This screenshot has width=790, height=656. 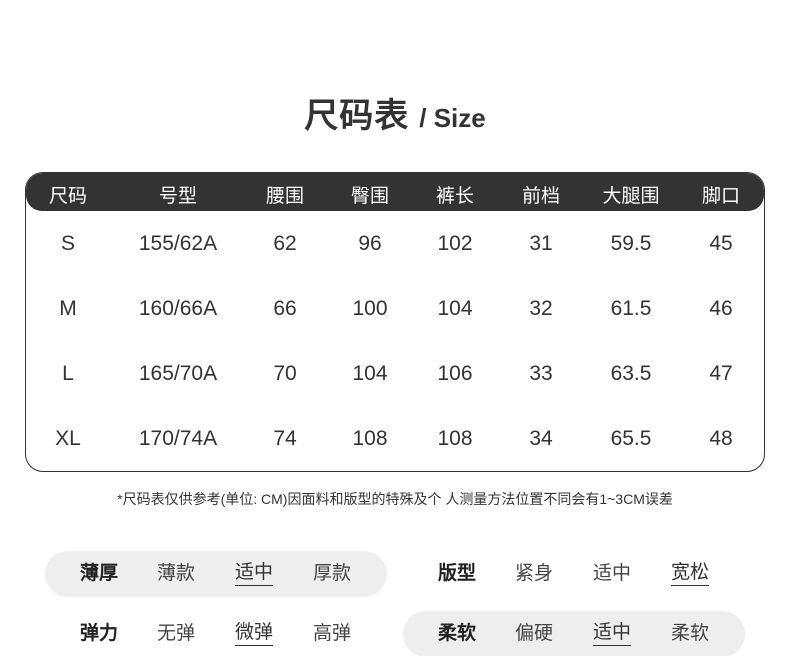 I want to click on elasticity-option-none: 无弹, so click(x=176, y=633).